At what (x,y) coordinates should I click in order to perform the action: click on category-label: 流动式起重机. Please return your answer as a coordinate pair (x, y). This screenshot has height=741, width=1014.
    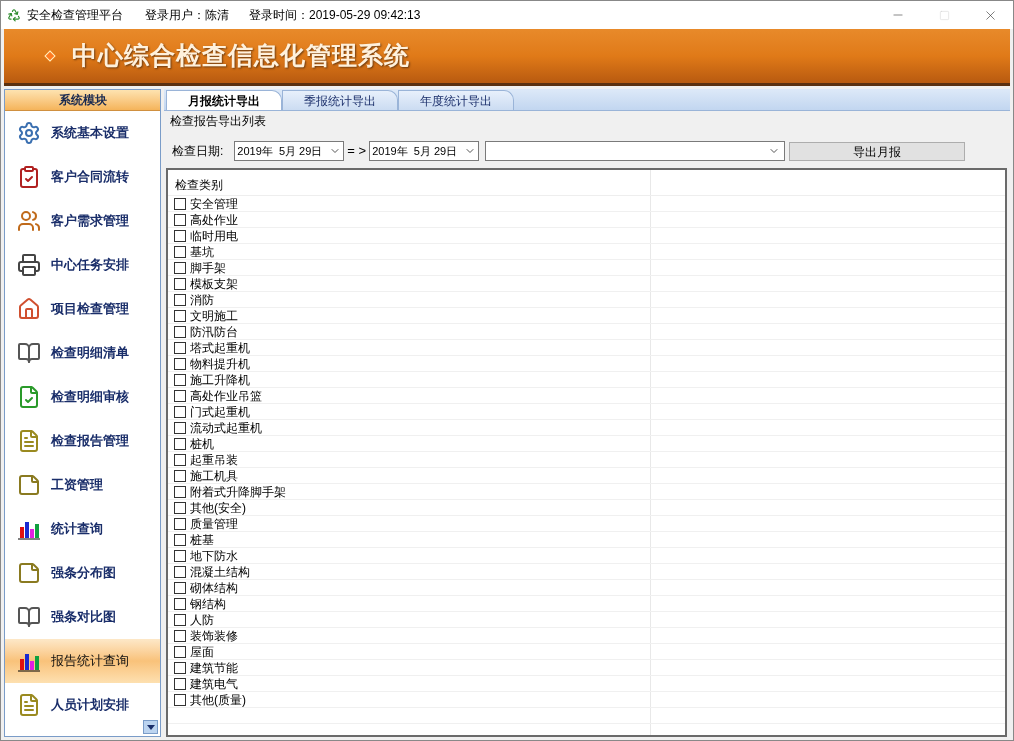
    Looking at the image, I should click on (226, 427).